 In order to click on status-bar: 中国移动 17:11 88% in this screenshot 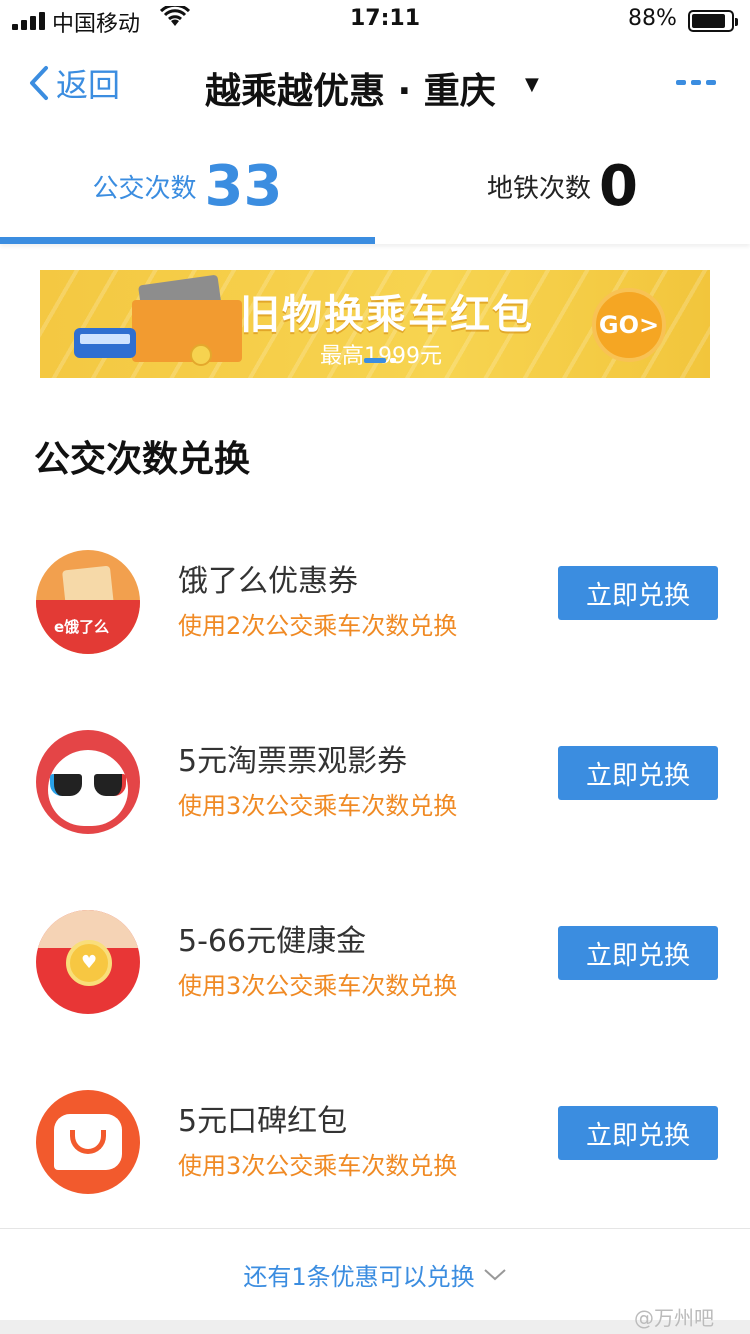, I will do `click(375, 20)`.